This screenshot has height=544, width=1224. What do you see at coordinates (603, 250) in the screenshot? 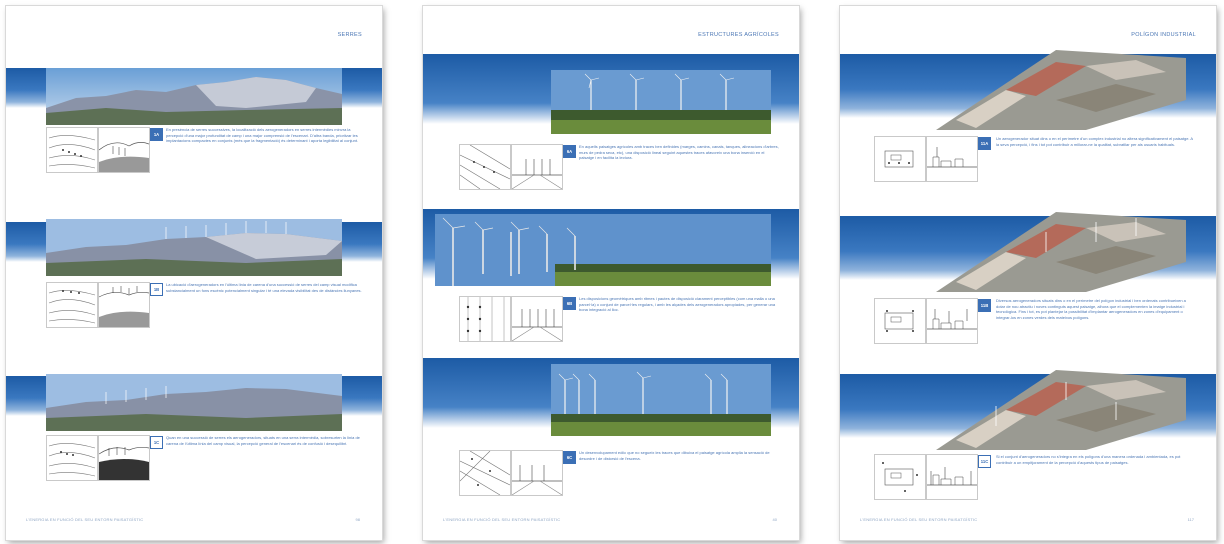
I see `turbine-photo-6b` at bounding box center [603, 250].